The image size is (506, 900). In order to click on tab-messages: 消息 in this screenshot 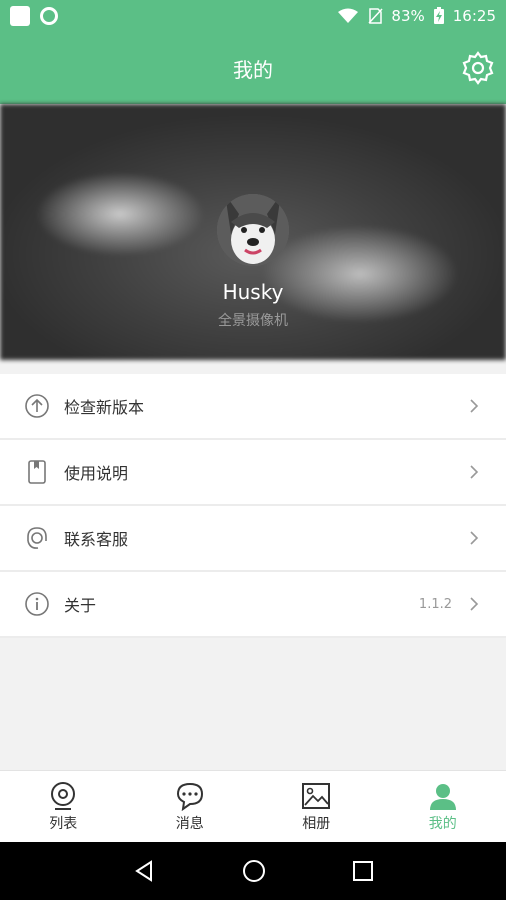, I will do `click(190, 806)`.